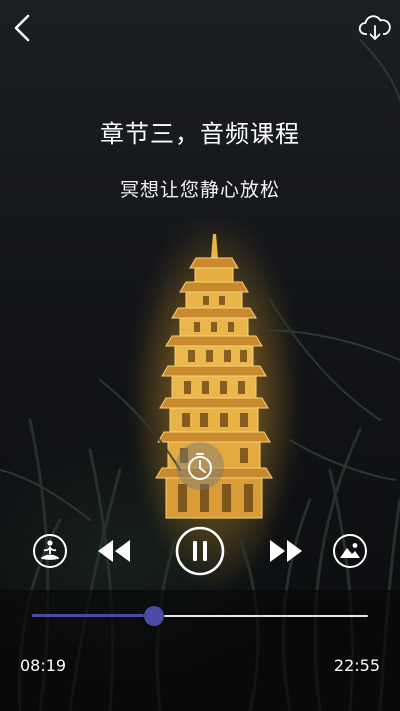 This screenshot has height=711, width=400. What do you see at coordinates (199, 190) in the screenshot?
I see `lesson-subtitle: 冥想让您静心放松` at bounding box center [199, 190].